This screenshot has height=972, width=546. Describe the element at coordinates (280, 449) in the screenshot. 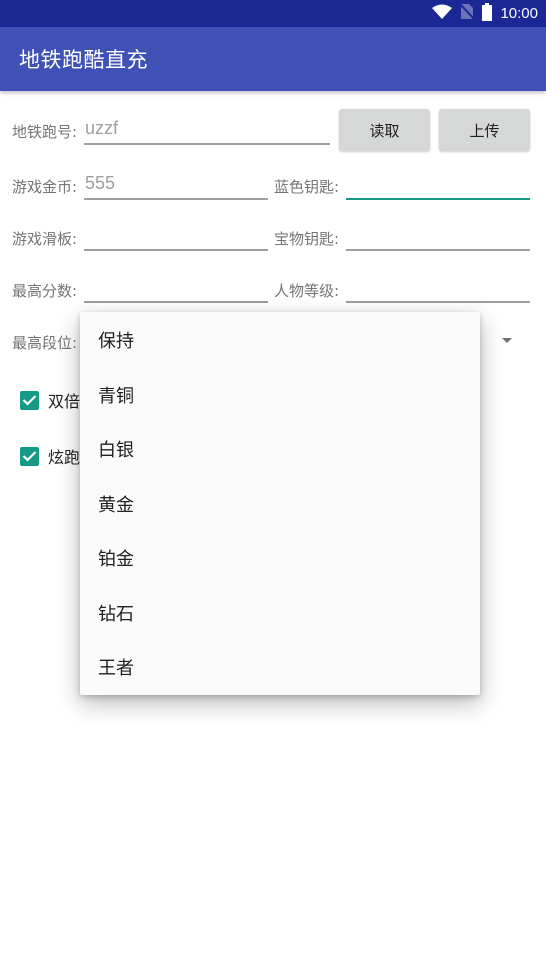

I see `rank-option-silver: 白银` at that location.